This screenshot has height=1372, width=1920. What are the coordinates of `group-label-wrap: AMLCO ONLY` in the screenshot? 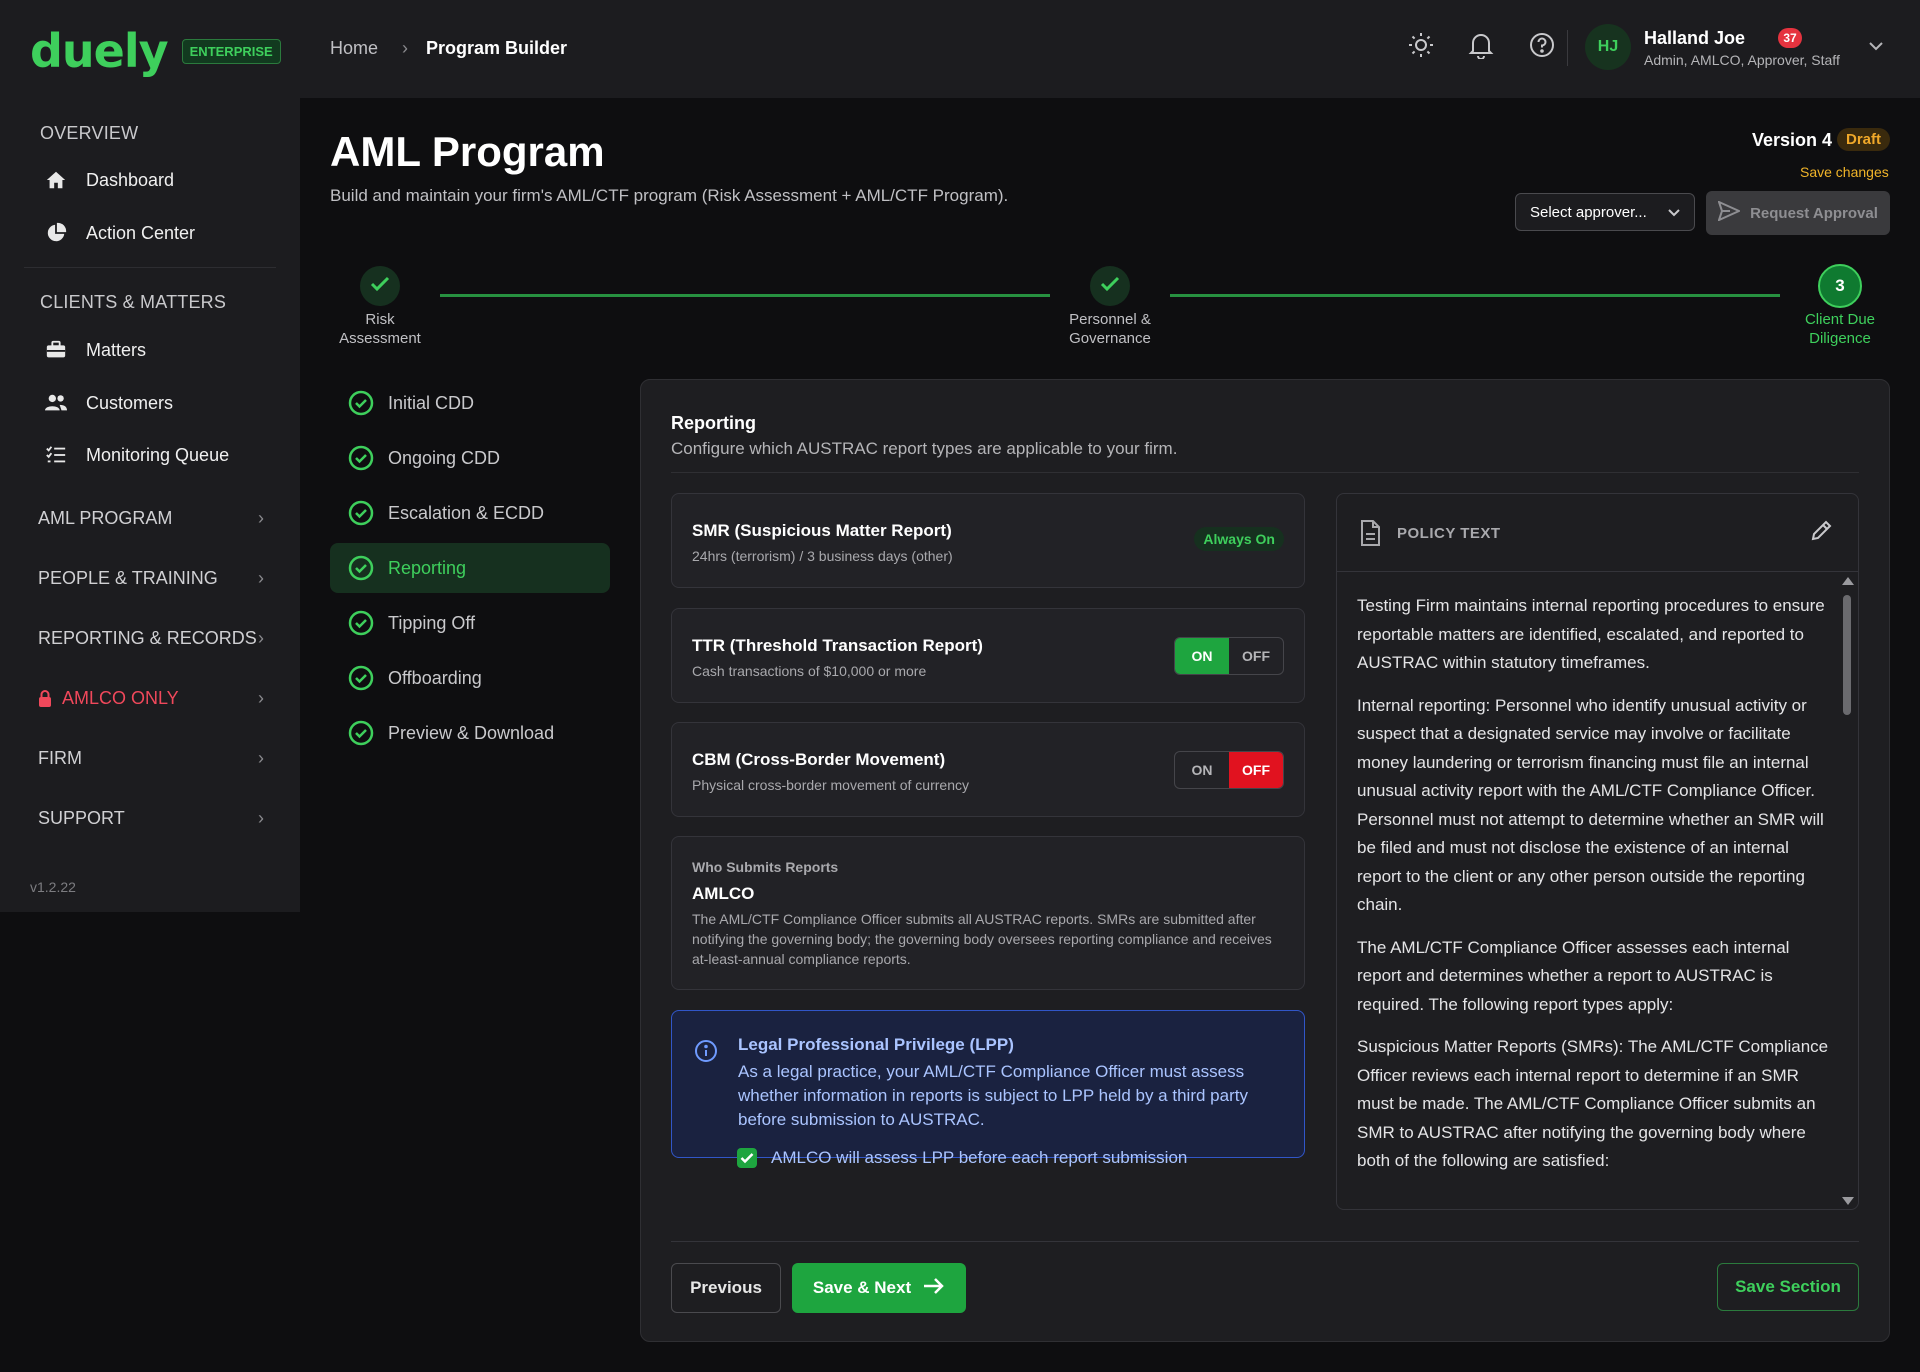 It's located at (108, 698).